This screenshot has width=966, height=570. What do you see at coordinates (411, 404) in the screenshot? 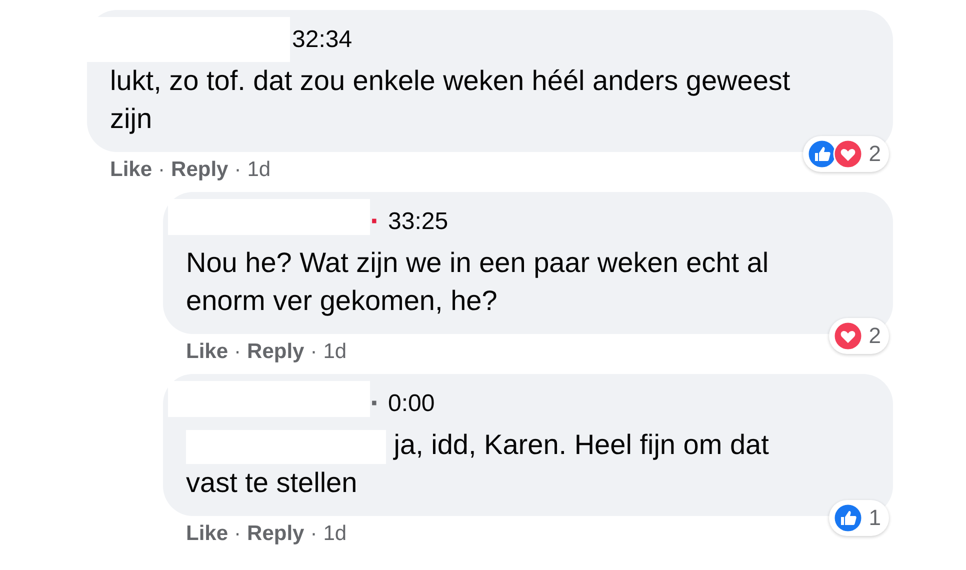
I see `timestamp: 0:00` at bounding box center [411, 404].